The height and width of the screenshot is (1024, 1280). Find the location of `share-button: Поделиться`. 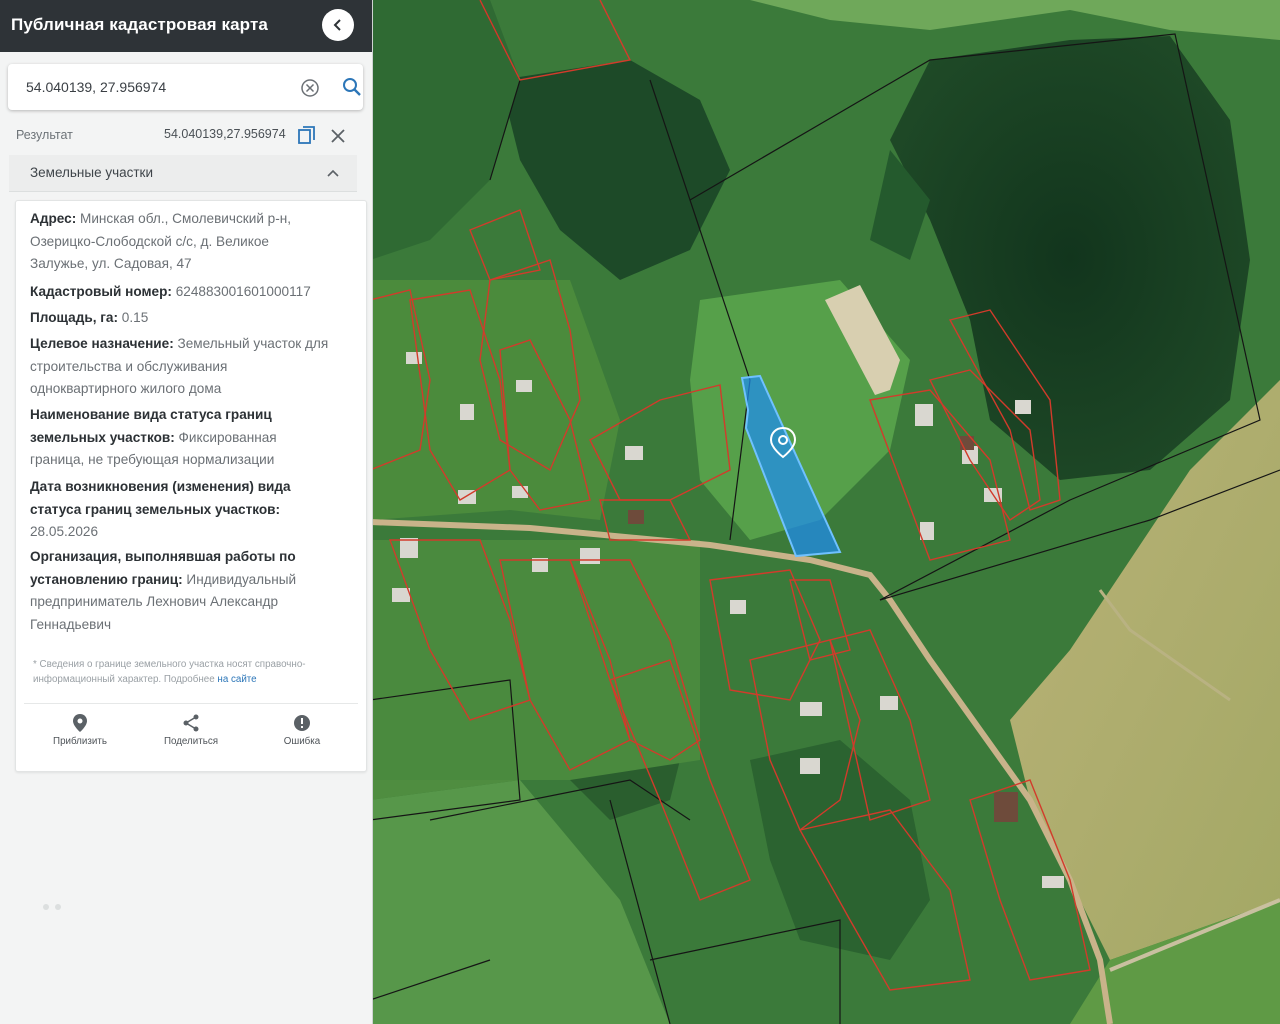

share-button: Поделиться is located at coordinates (191, 733).